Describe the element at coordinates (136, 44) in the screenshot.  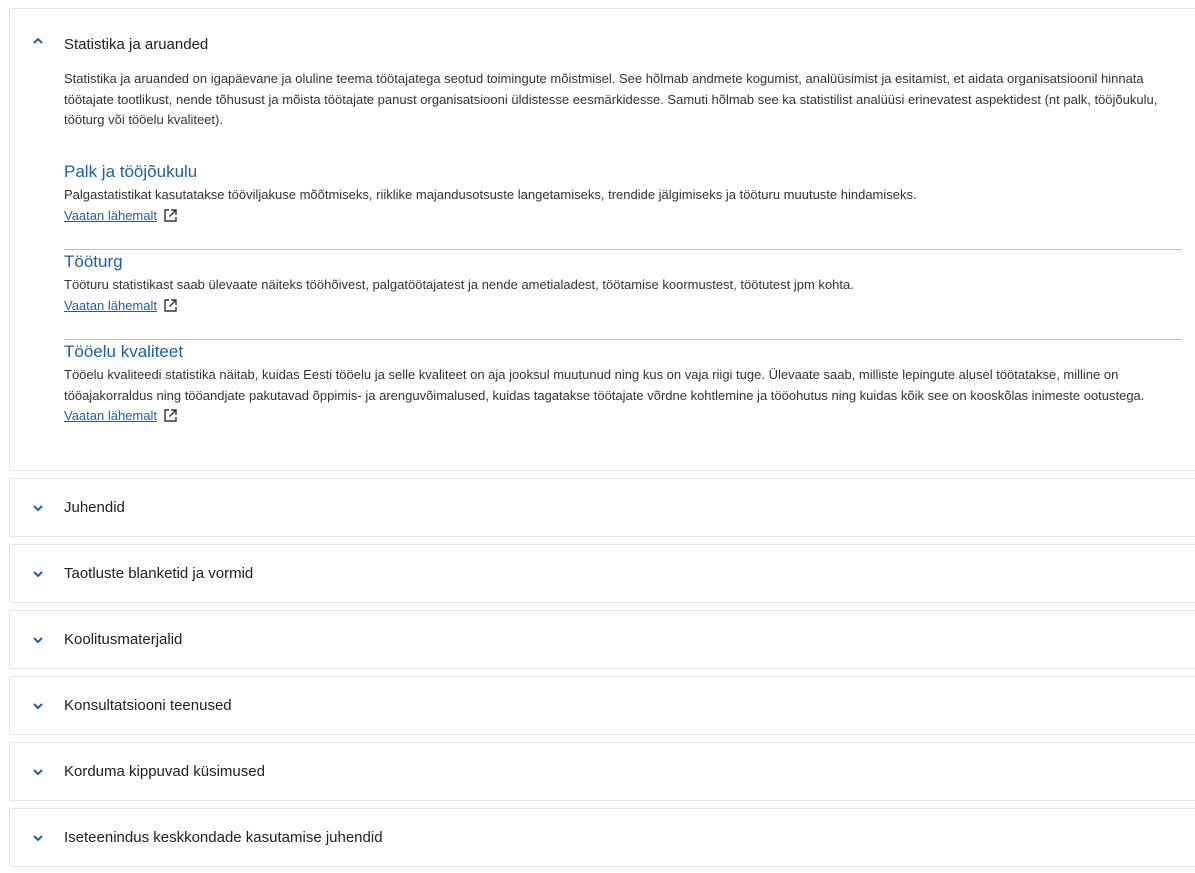
I see `panel-title: Statistika ja aruanded` at that location.